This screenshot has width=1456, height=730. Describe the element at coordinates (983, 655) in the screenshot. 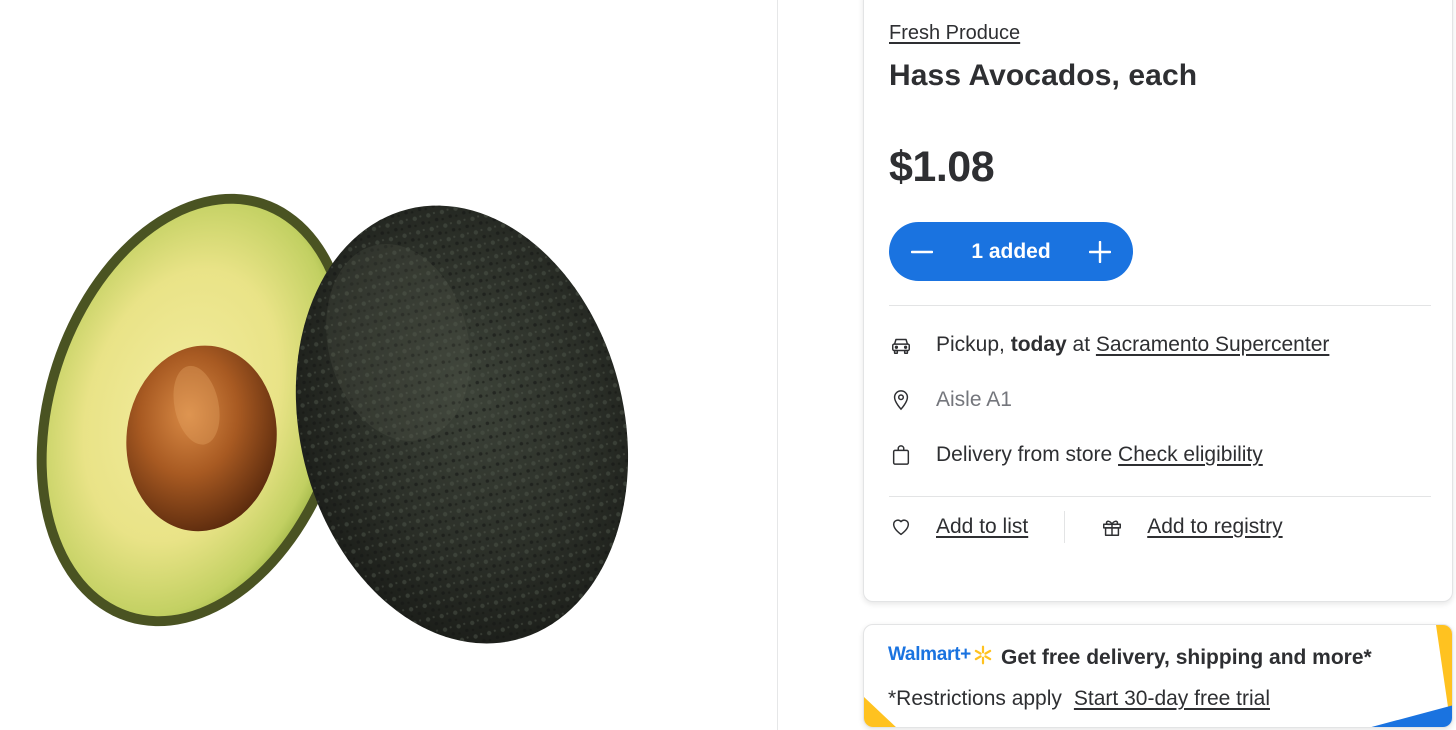

I see `spark-icon` at that location.